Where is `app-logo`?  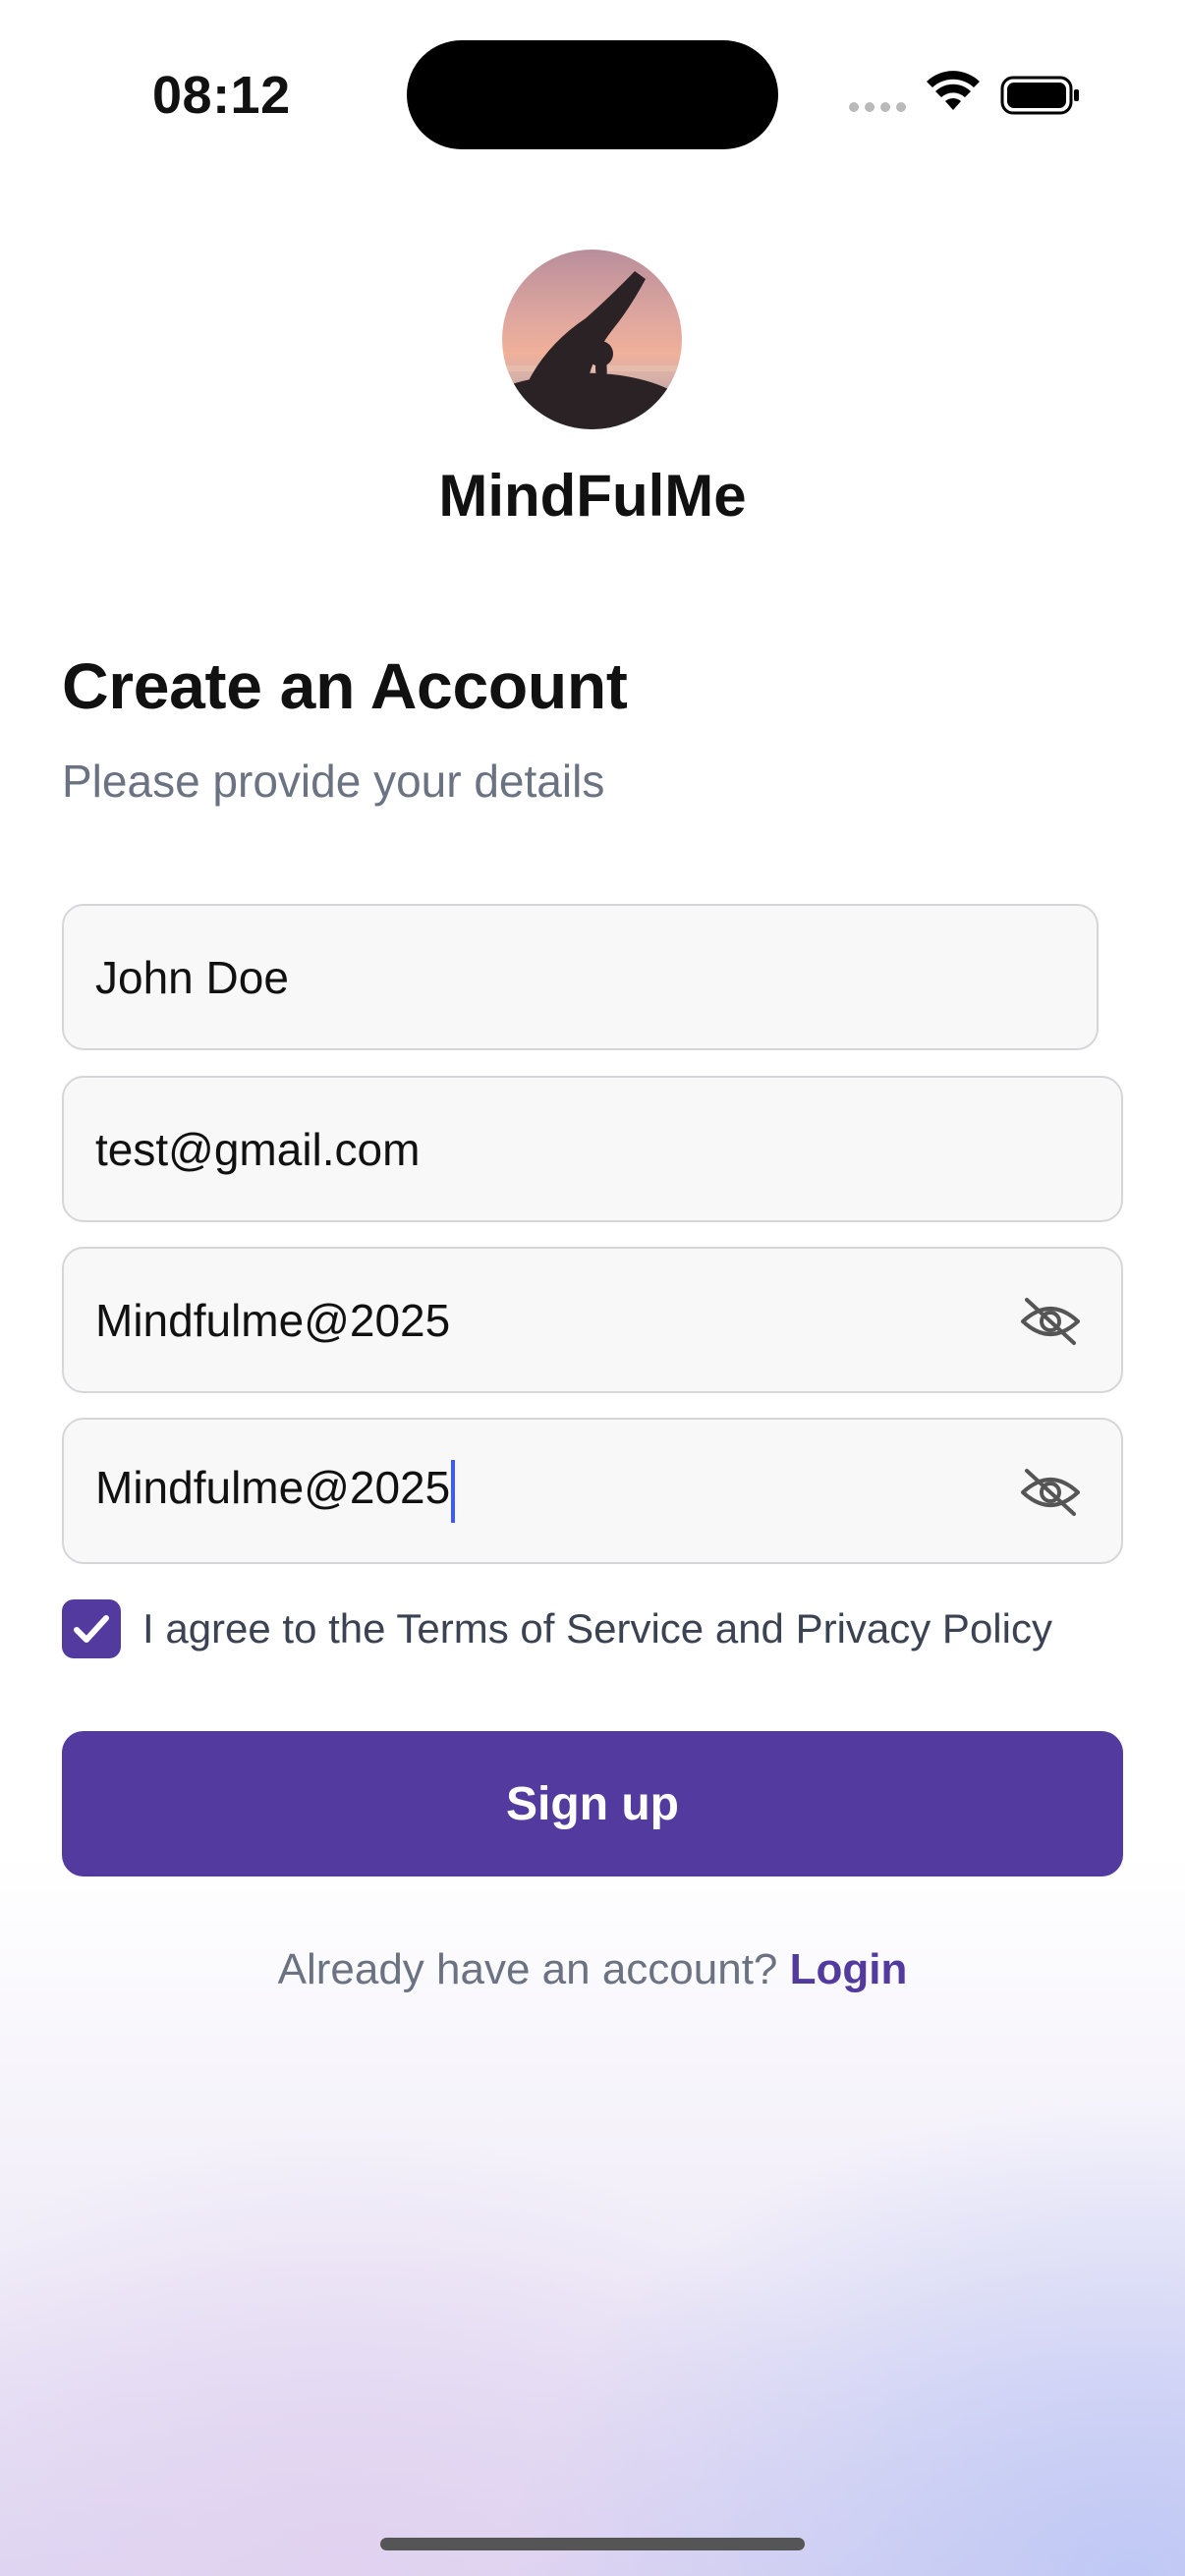
app-logo is located at coordinates (592, 339).